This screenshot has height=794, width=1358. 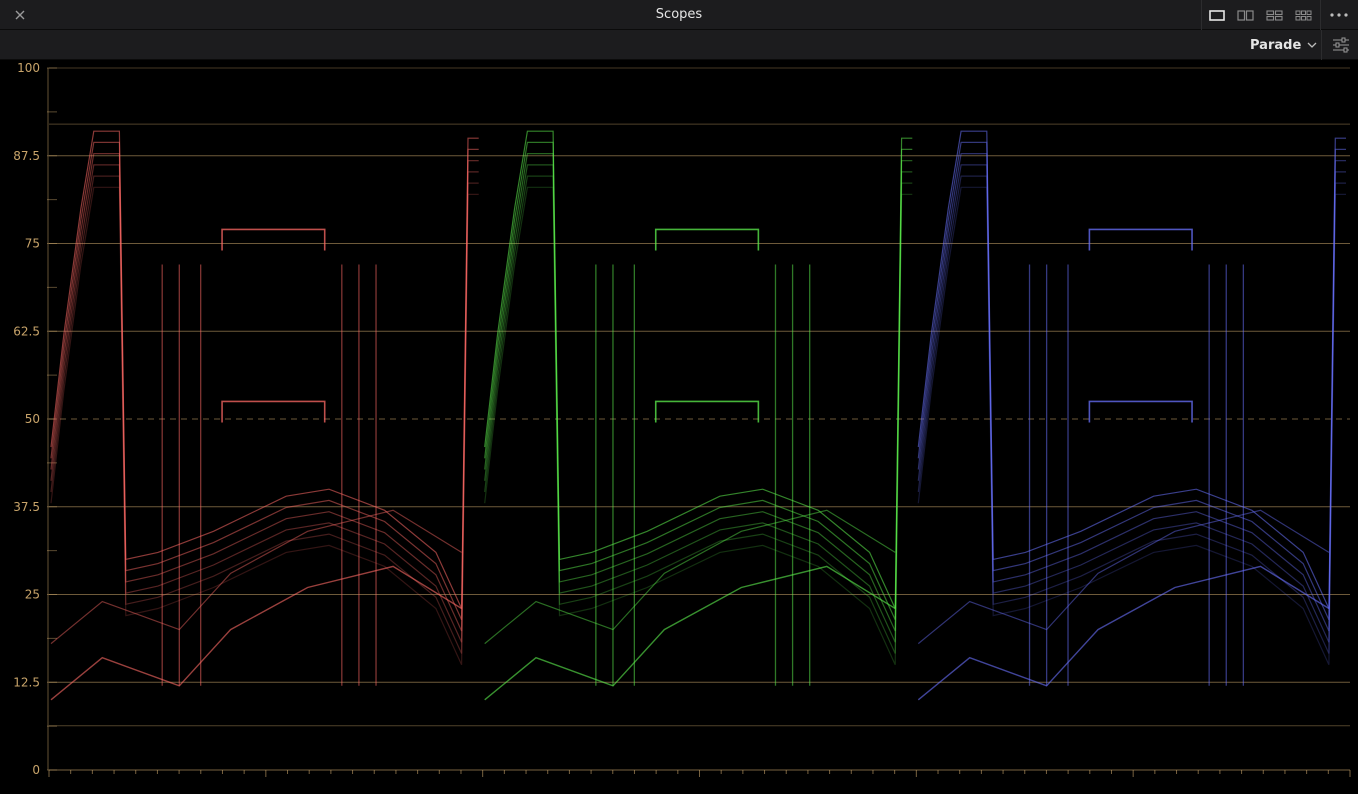 I want to click on close-icon, so click(x=20, y=15).